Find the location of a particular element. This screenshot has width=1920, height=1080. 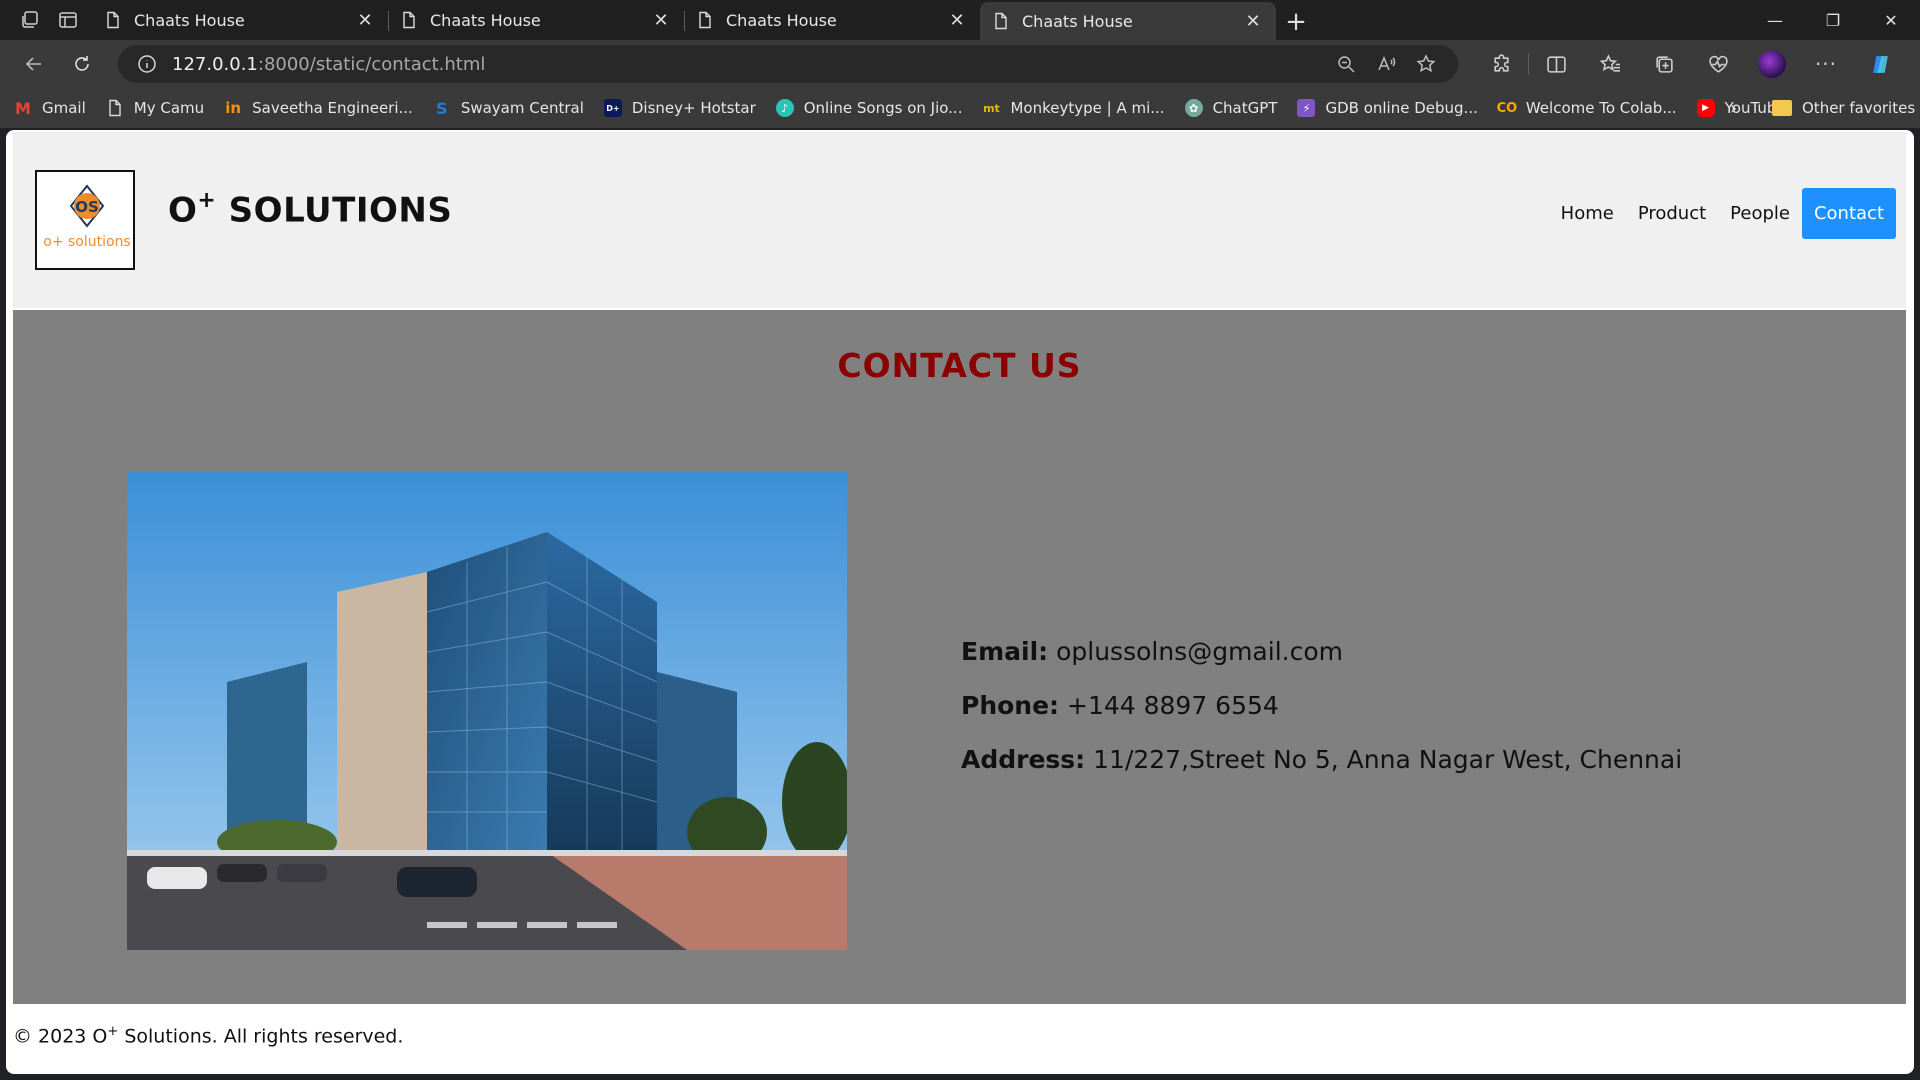

gdb-icon: ⚡ is located at coordinates (1306, 108).